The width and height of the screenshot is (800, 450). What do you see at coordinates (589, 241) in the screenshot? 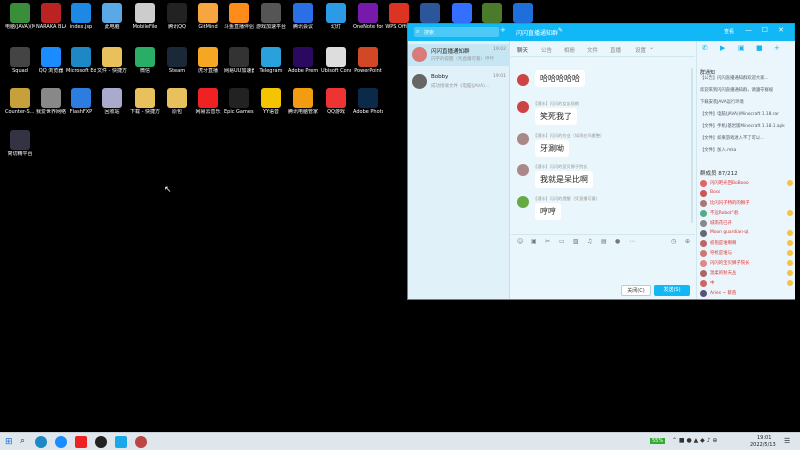
I see `music-icon: ♫` at bounding box center [589, 241].